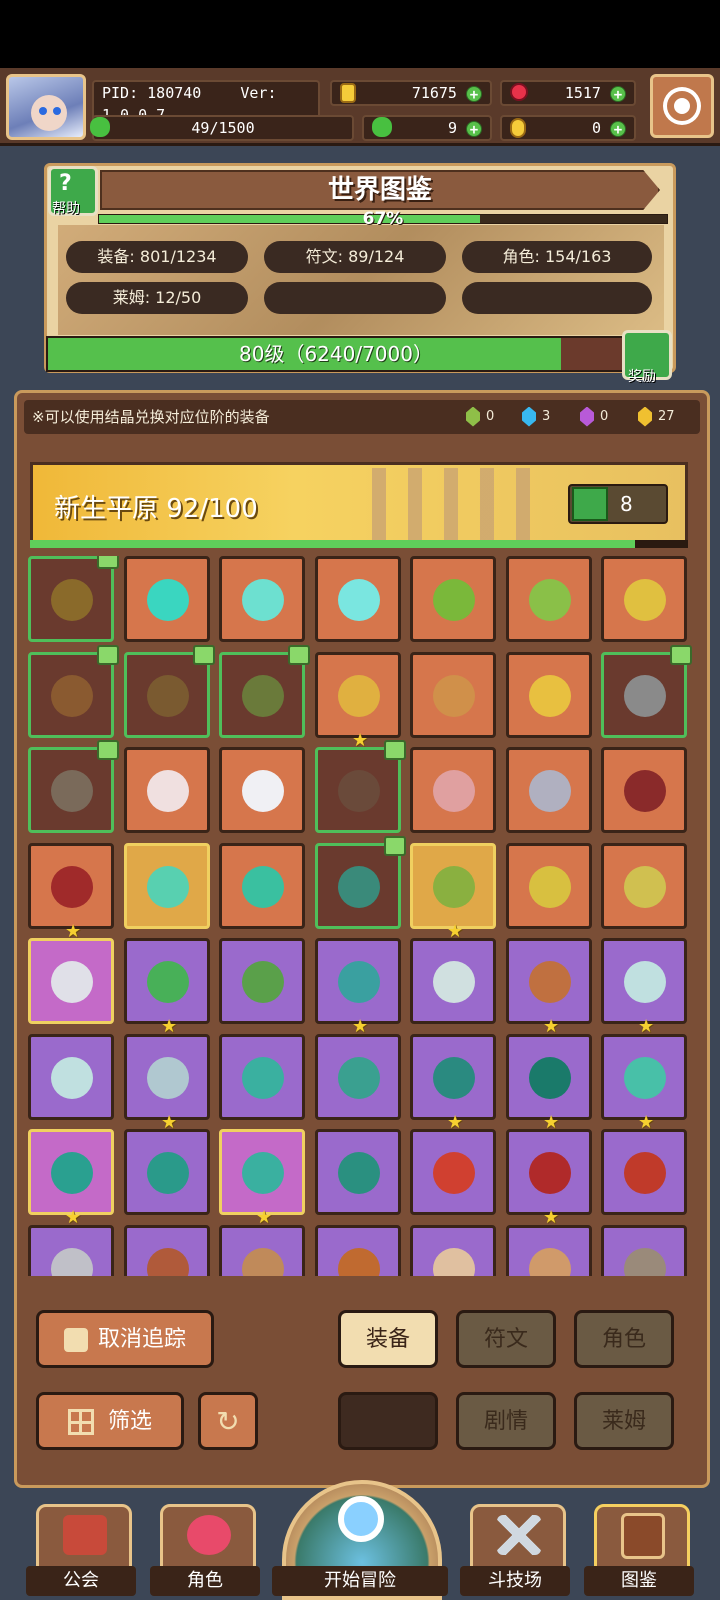 This screenshot has width=720, height=1600. Describe the element at coordinates (506, 1421) in the screenshot. I see `tab-story: 剧情` at that location.